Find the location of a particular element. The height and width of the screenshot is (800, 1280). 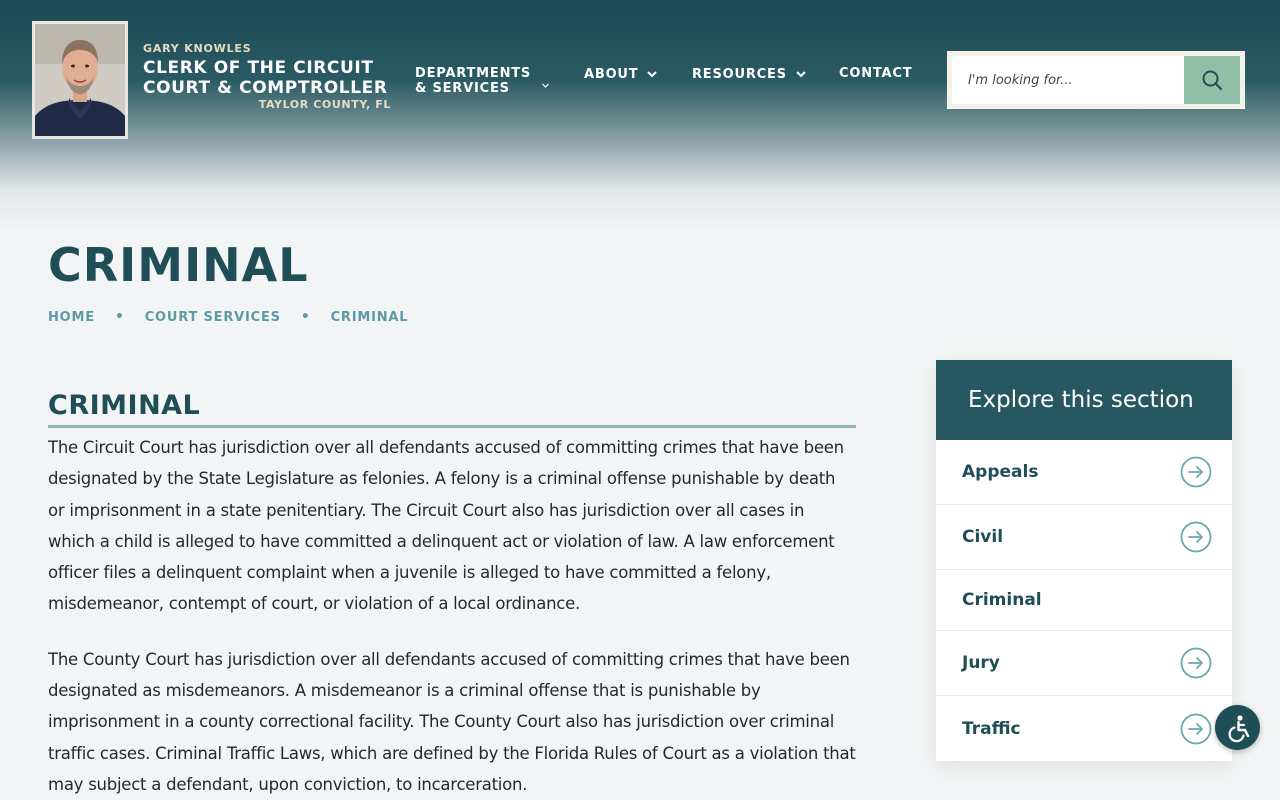

sidebar-item-jury: Jury is located at coordinates (1084, 663).